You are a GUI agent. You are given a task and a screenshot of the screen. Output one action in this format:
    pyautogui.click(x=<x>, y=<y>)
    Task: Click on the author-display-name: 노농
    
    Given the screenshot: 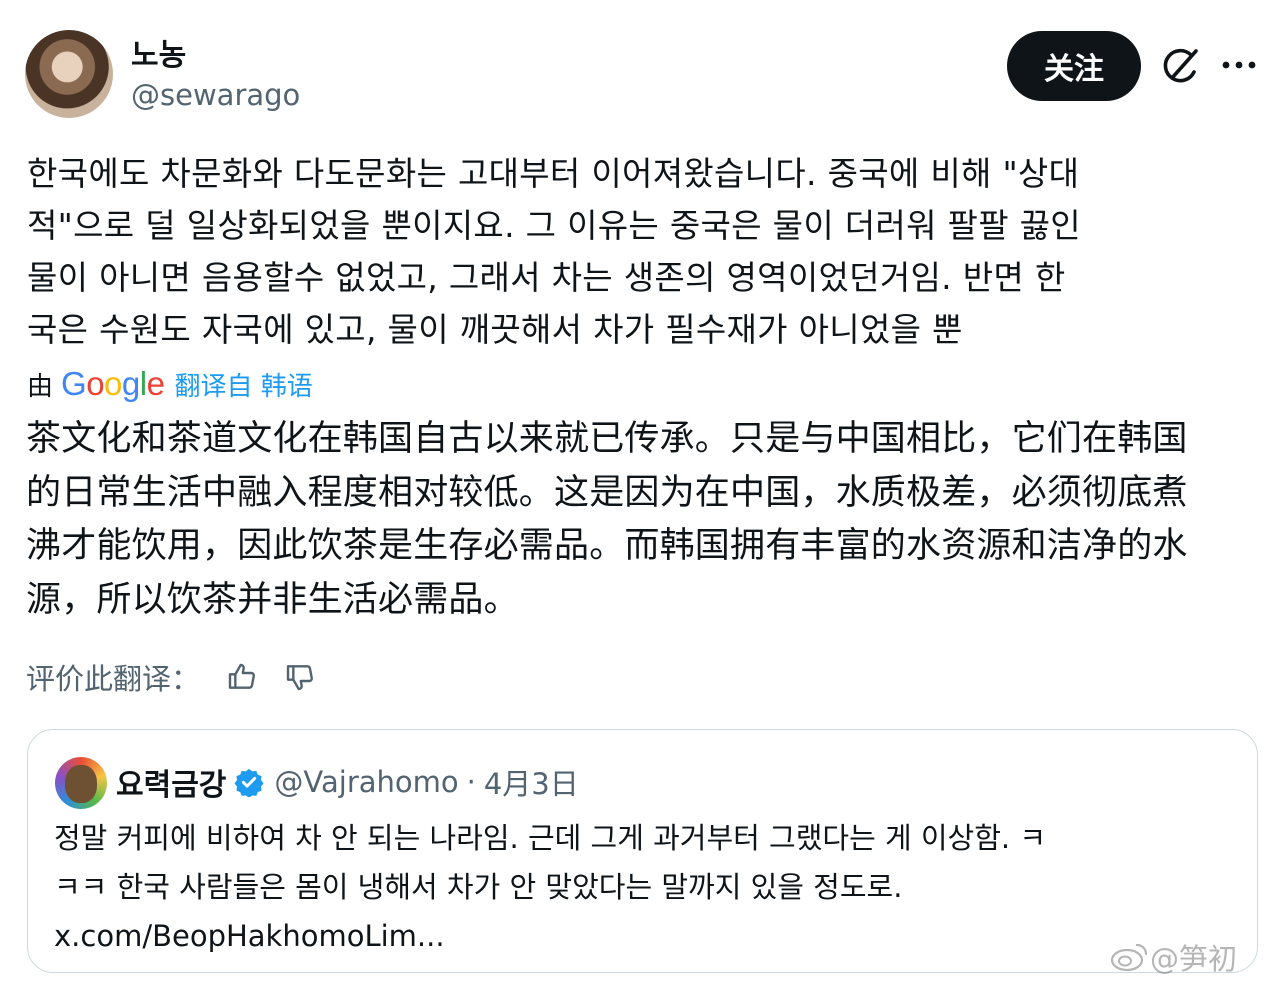 What is the action you would take?
    pyautogui.click(x=158, y=52)
    